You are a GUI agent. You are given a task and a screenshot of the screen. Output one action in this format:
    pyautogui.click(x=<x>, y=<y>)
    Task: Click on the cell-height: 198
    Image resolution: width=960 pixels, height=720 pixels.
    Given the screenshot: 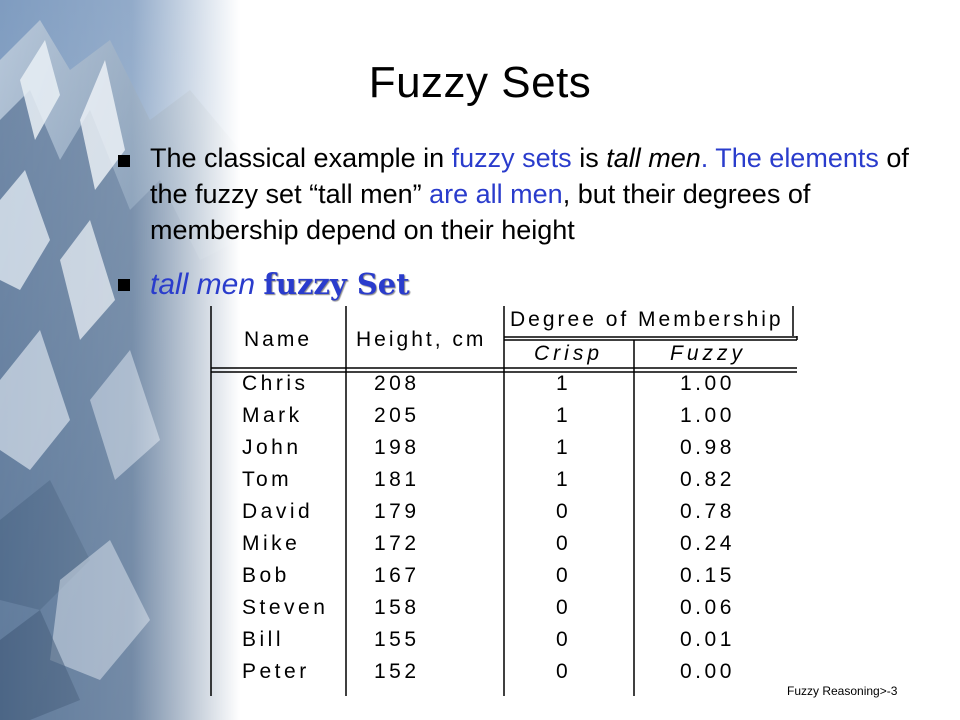 What is the action you would take?
    pyautogui.click(x=397, y=447)
    